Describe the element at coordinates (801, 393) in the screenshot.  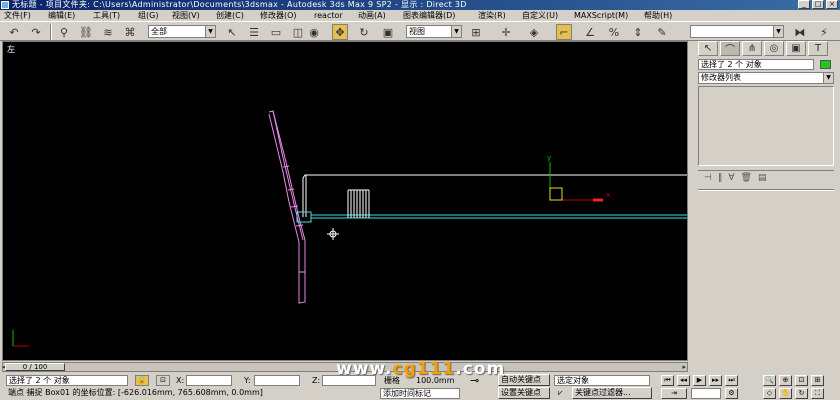
I see `arc-rotate-icon: ↻` at that location.